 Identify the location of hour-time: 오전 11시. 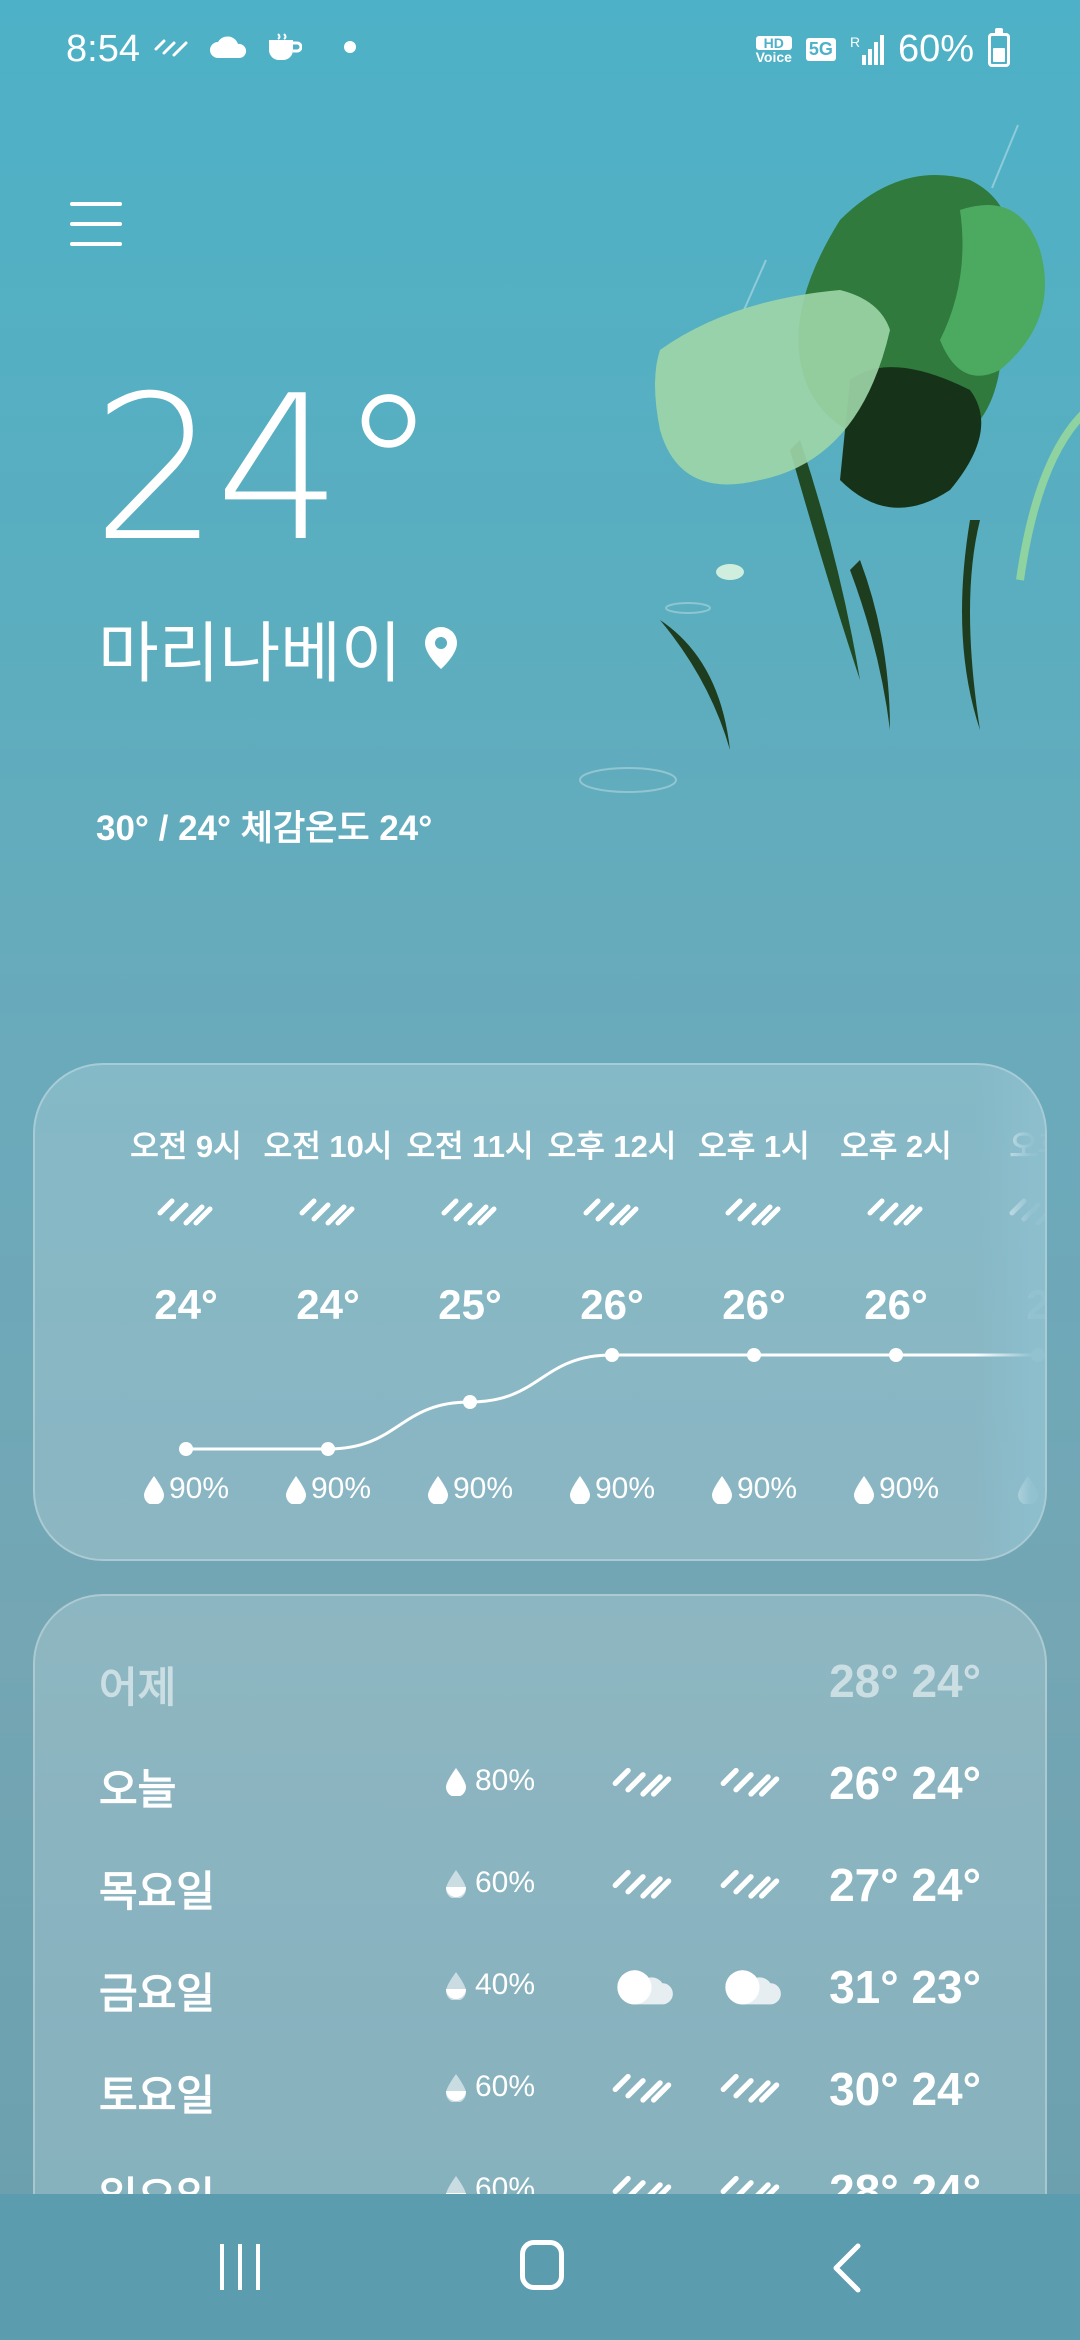
(470, 1146).